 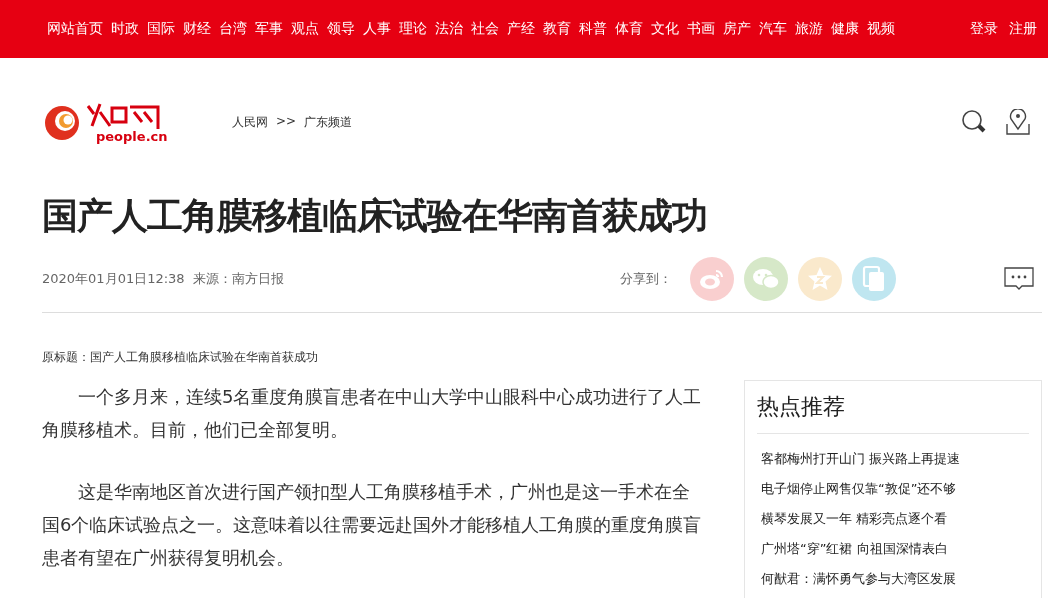 What do you see at coordinates (895, 489) in the screenshot?
I see `headline-link: 电子烟停止网售仅靠“敦促”还不够` at bounding box center [895, 489].